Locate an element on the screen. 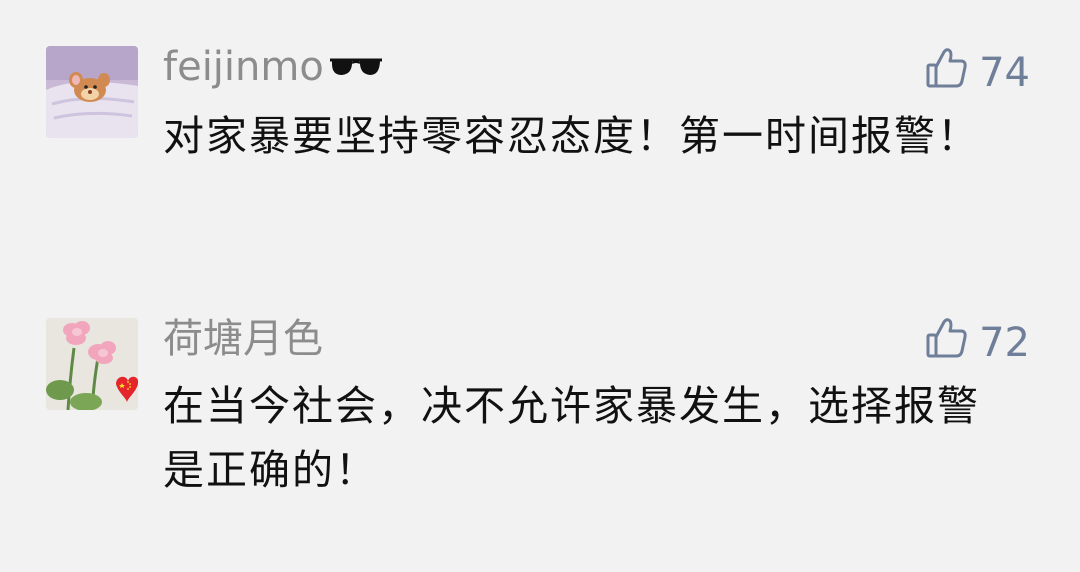  username-text: 荷塘月色 is located at coordinates (243, 339).